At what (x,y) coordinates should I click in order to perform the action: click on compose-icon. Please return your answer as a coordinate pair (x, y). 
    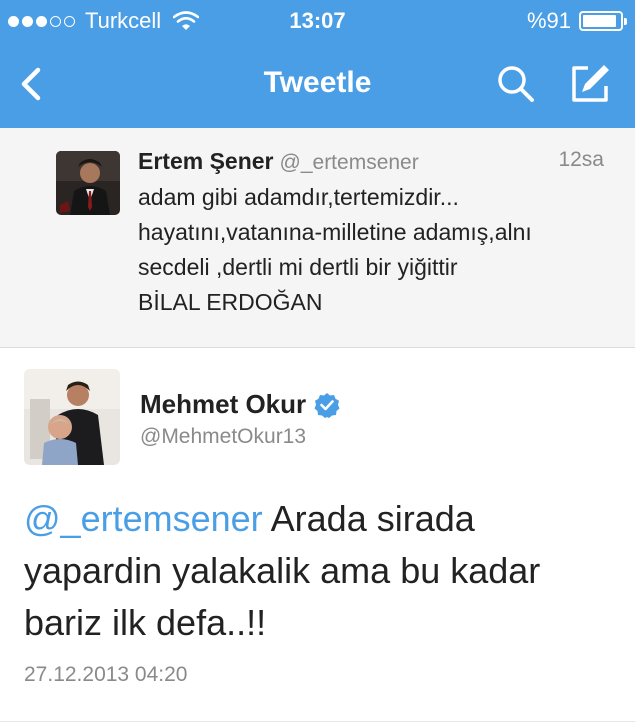
    Looking at the image, I should click on (590, 83).